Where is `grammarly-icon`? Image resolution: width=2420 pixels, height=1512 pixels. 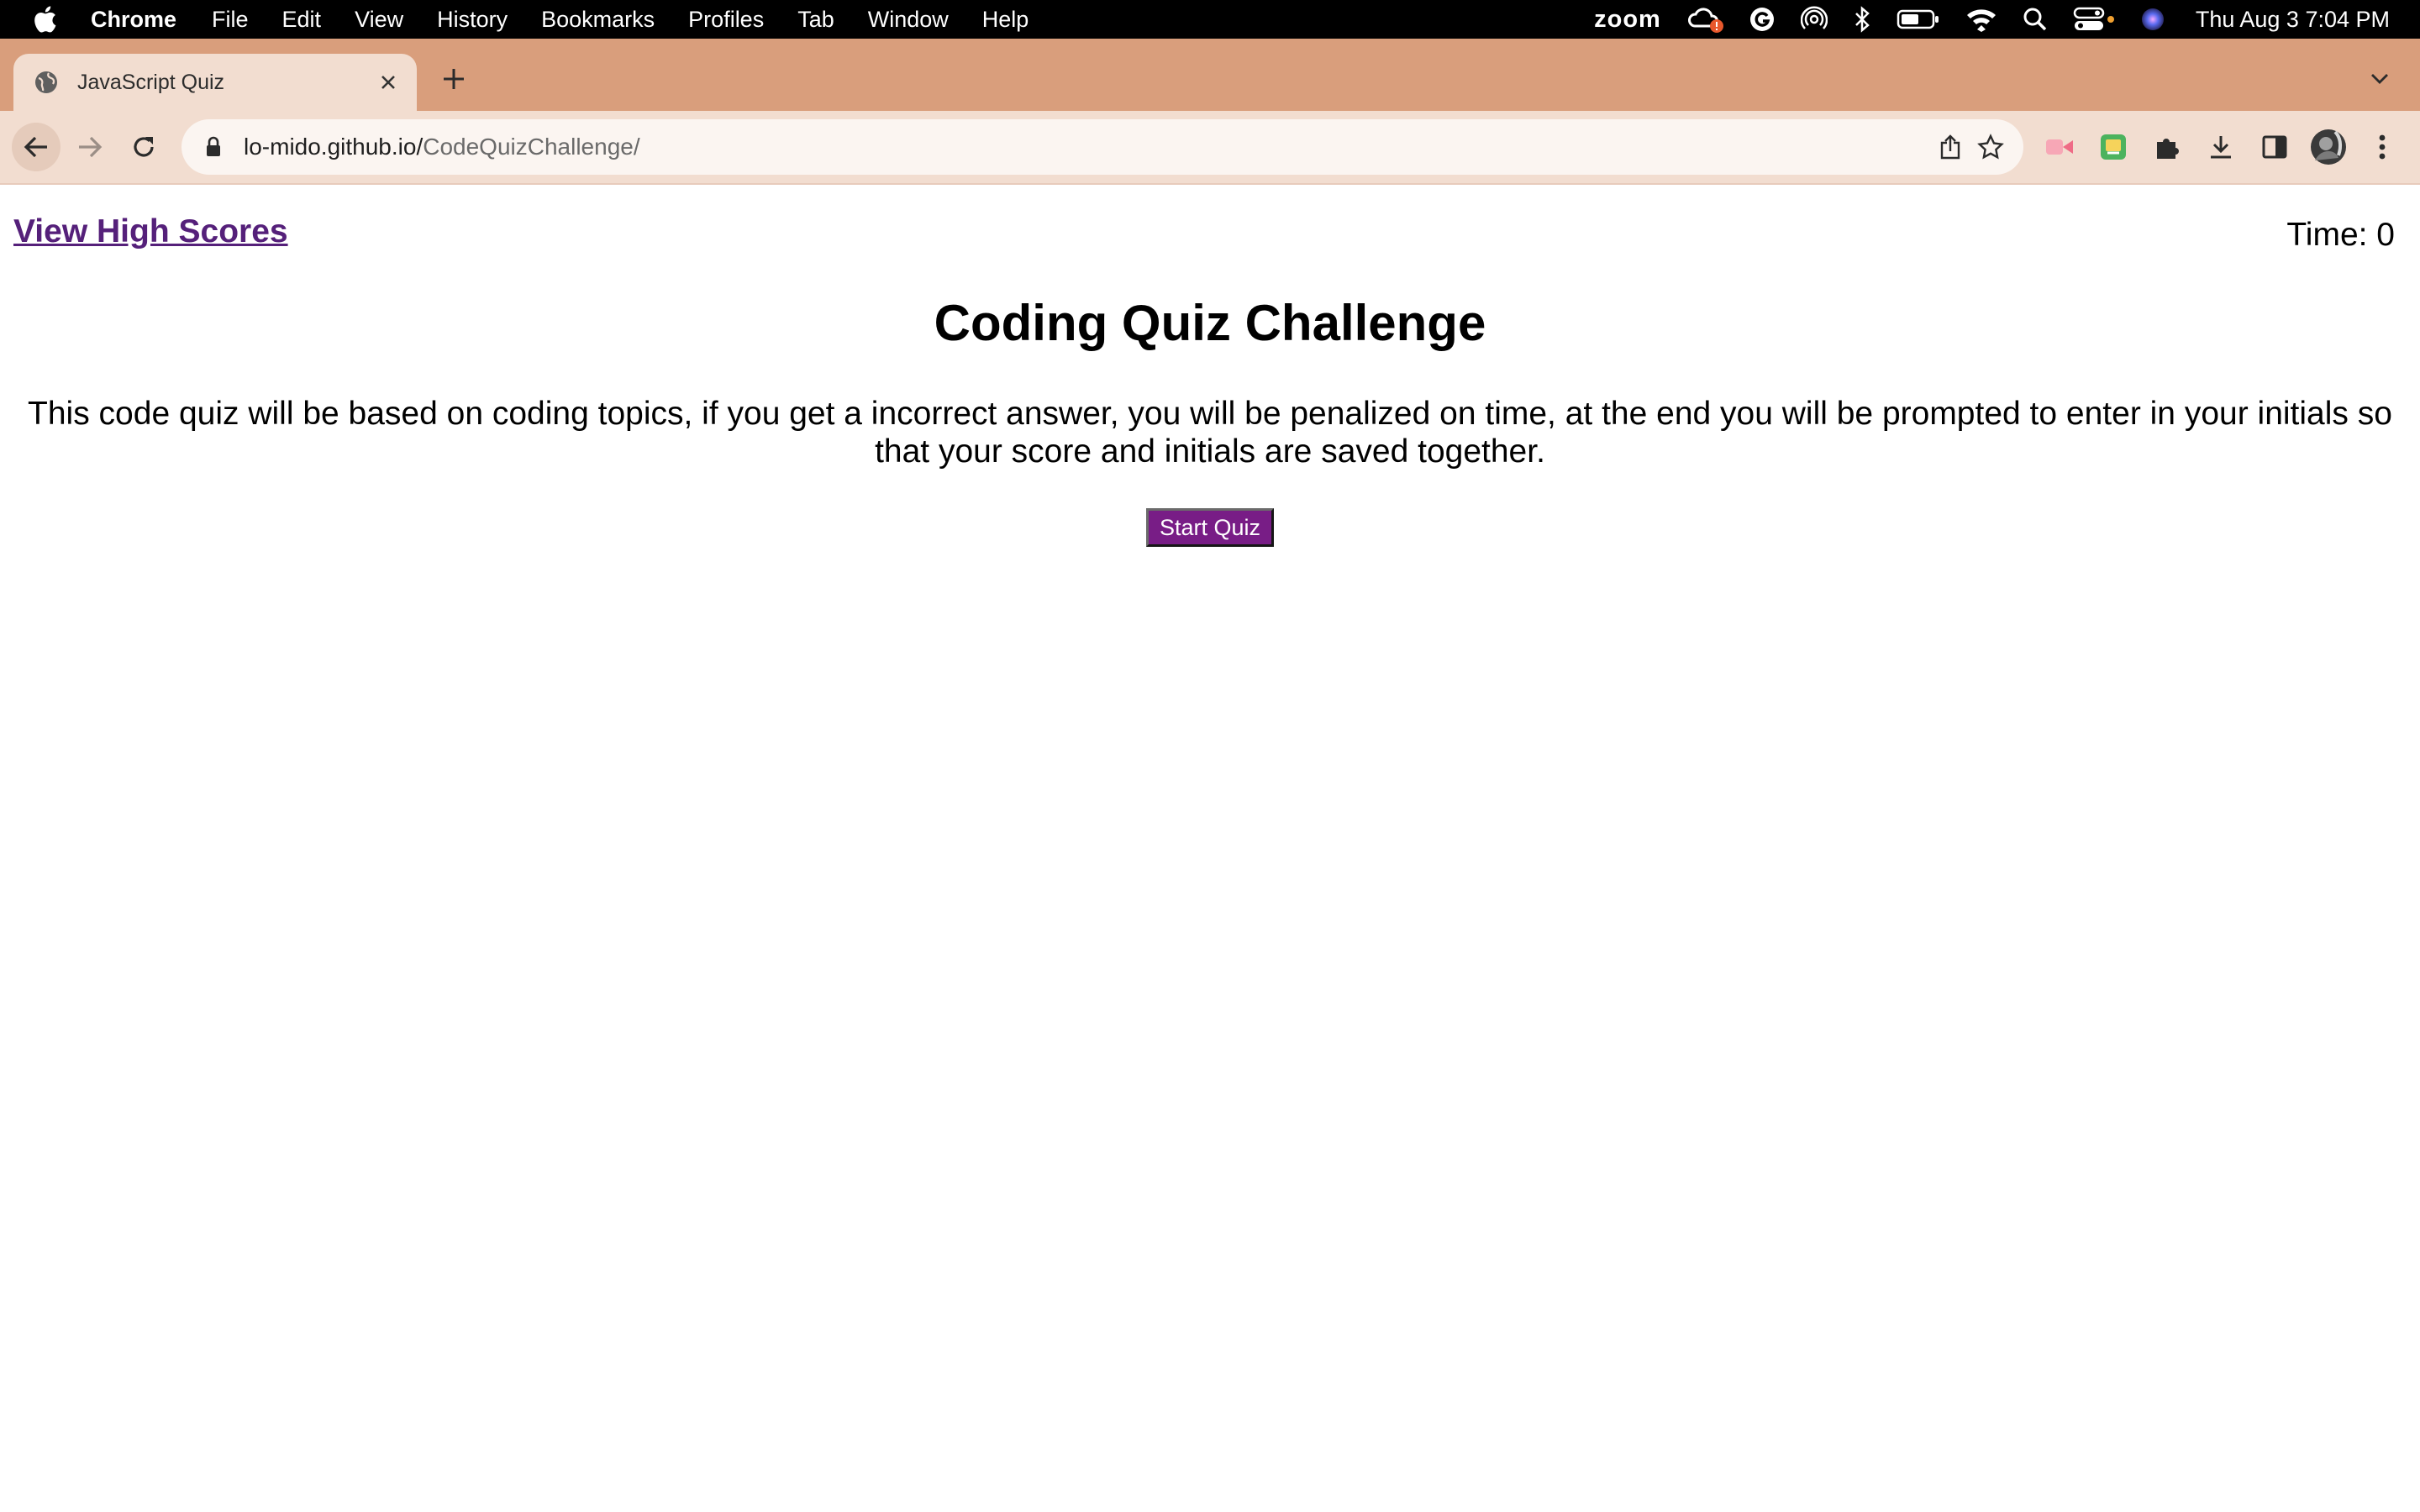 grammarly-icon is located at coordinates (1762, 19).